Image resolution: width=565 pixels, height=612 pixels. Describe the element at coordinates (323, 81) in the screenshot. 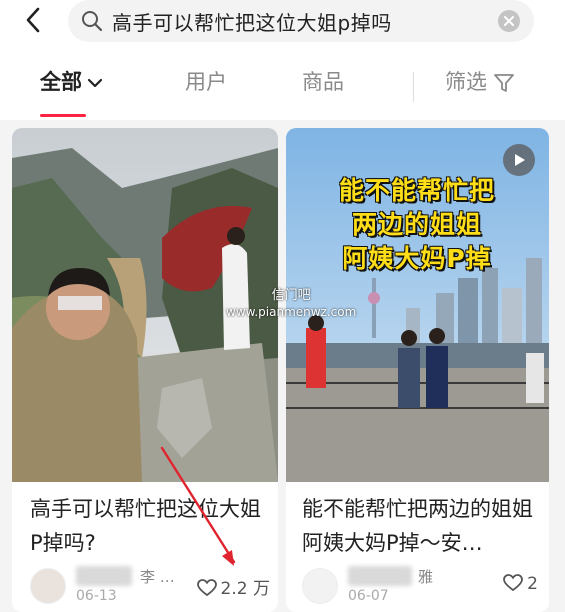

I see `tab-goods: 商品` at that location.